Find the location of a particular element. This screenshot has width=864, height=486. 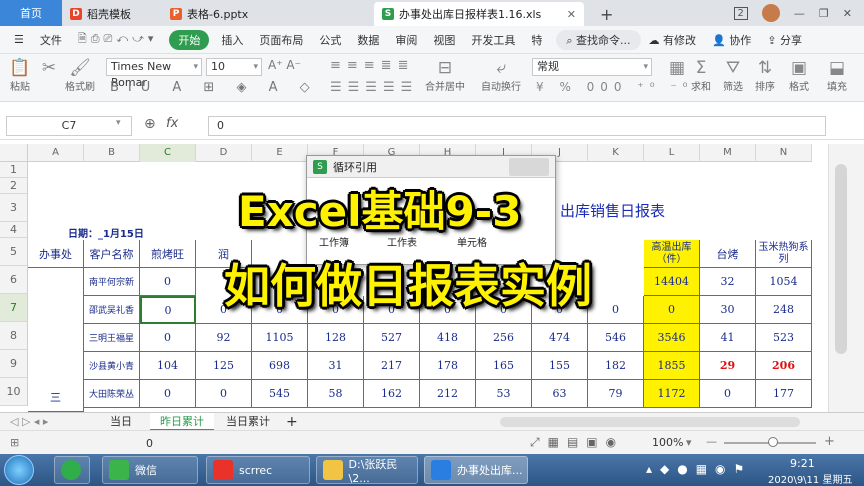

data-cell: 206 is located at coordinates (784, 366).